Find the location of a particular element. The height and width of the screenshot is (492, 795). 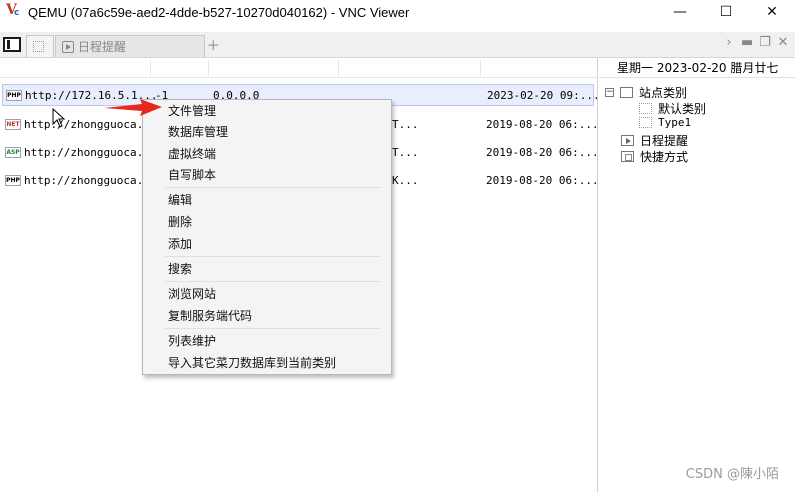

watermark: CSDN @陳小陌 is located at coordinates (732, 474).